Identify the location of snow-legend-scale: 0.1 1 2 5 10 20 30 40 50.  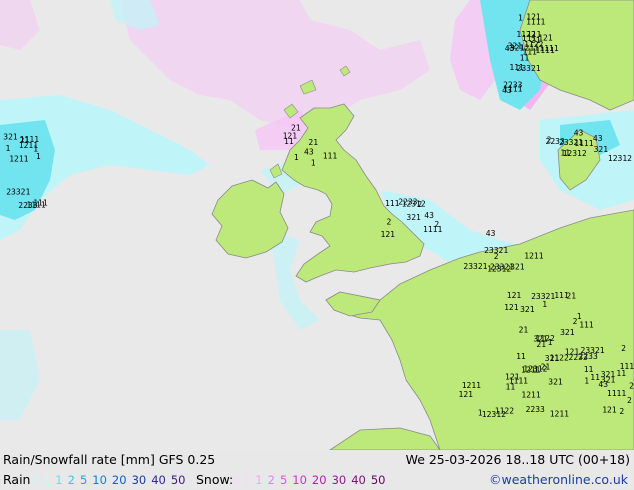
(311, 480).